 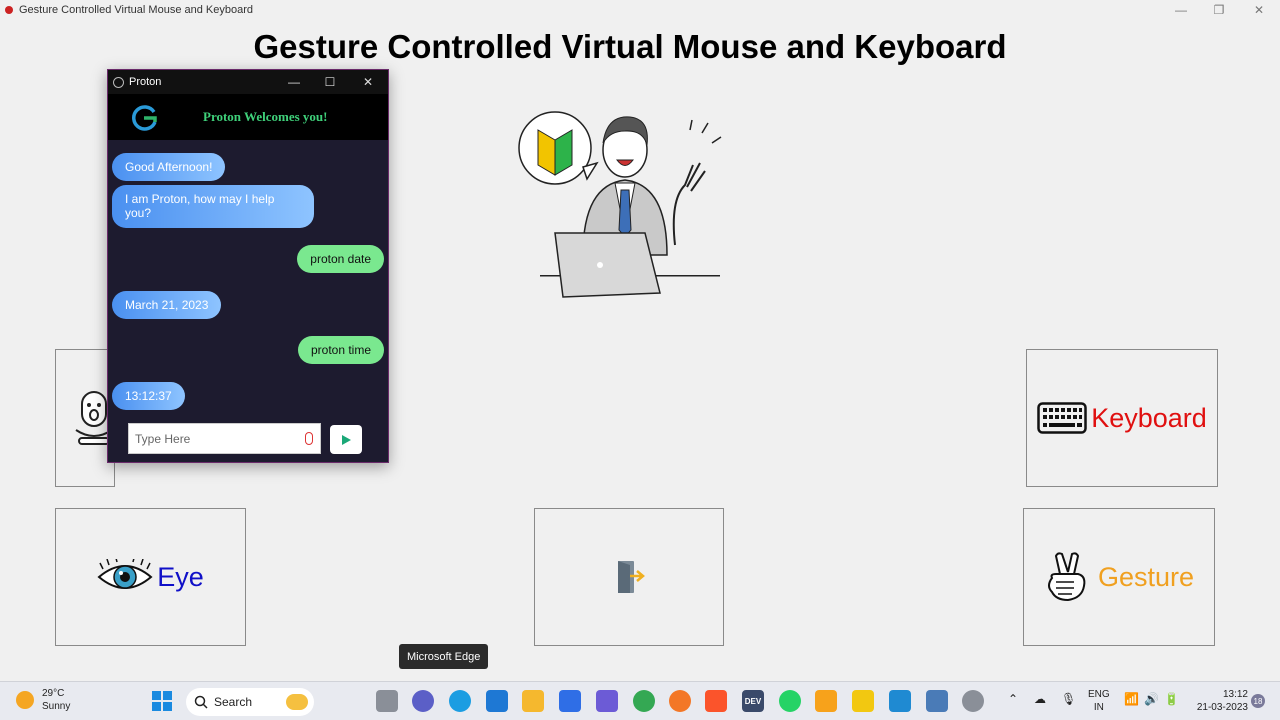 What do you see at coordinates (169, 167) in the screenshot?
I see `chat-message: Good Afternoon!` at bounding box center [169, 167].